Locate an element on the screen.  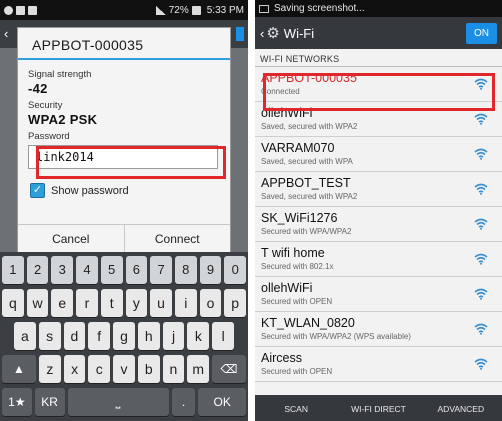
network-status: Saved, secured with WPA is located at coordinates (307, 161).